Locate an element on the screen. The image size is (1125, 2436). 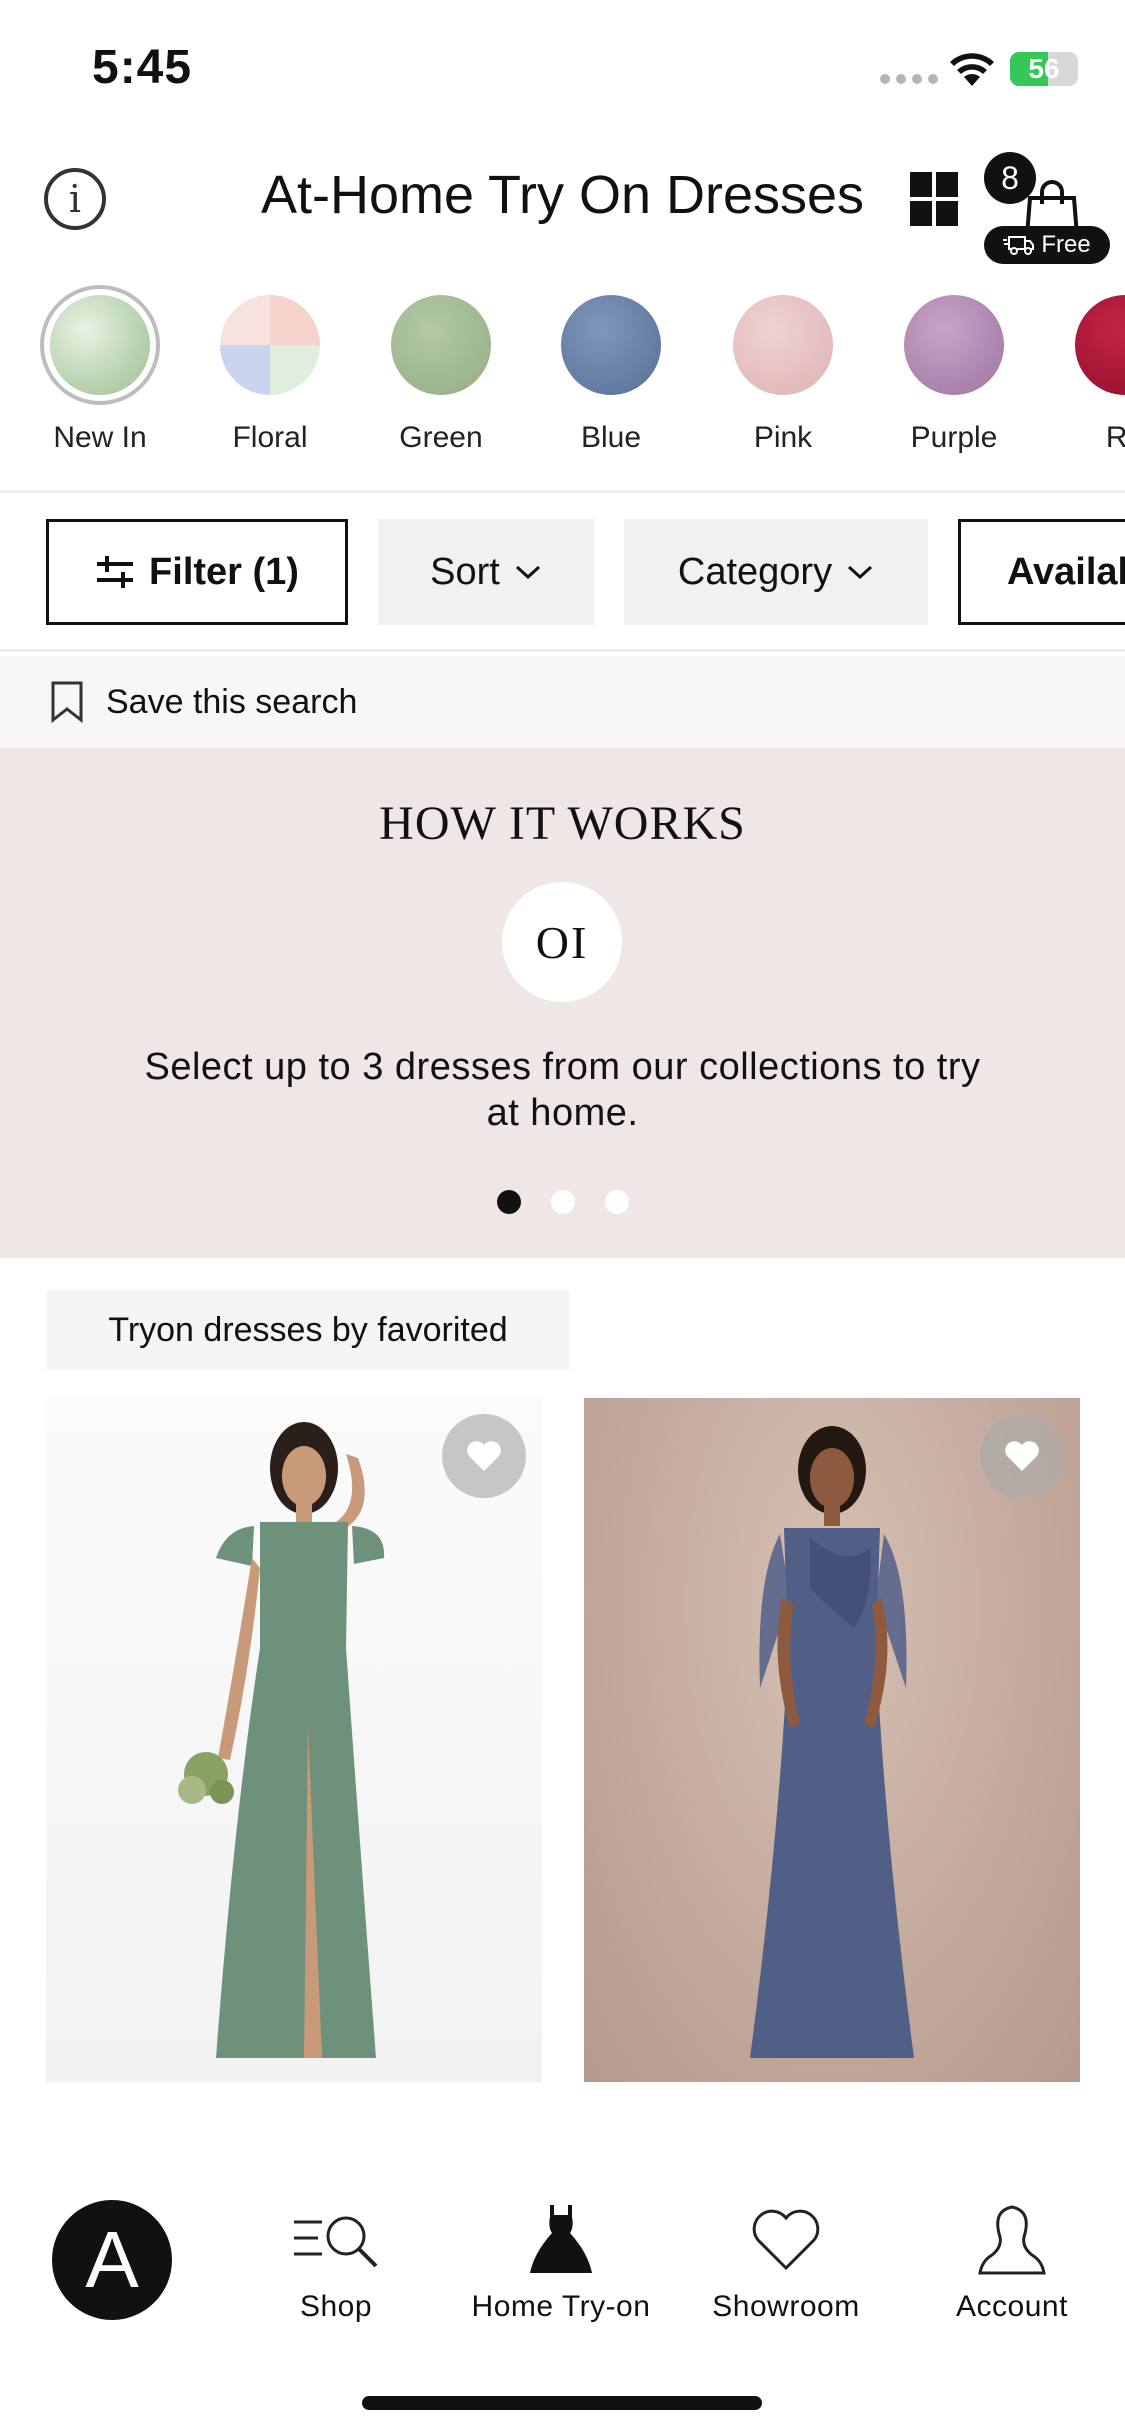
tab-shop-label: Shop is located at coordinates (336, 2306).